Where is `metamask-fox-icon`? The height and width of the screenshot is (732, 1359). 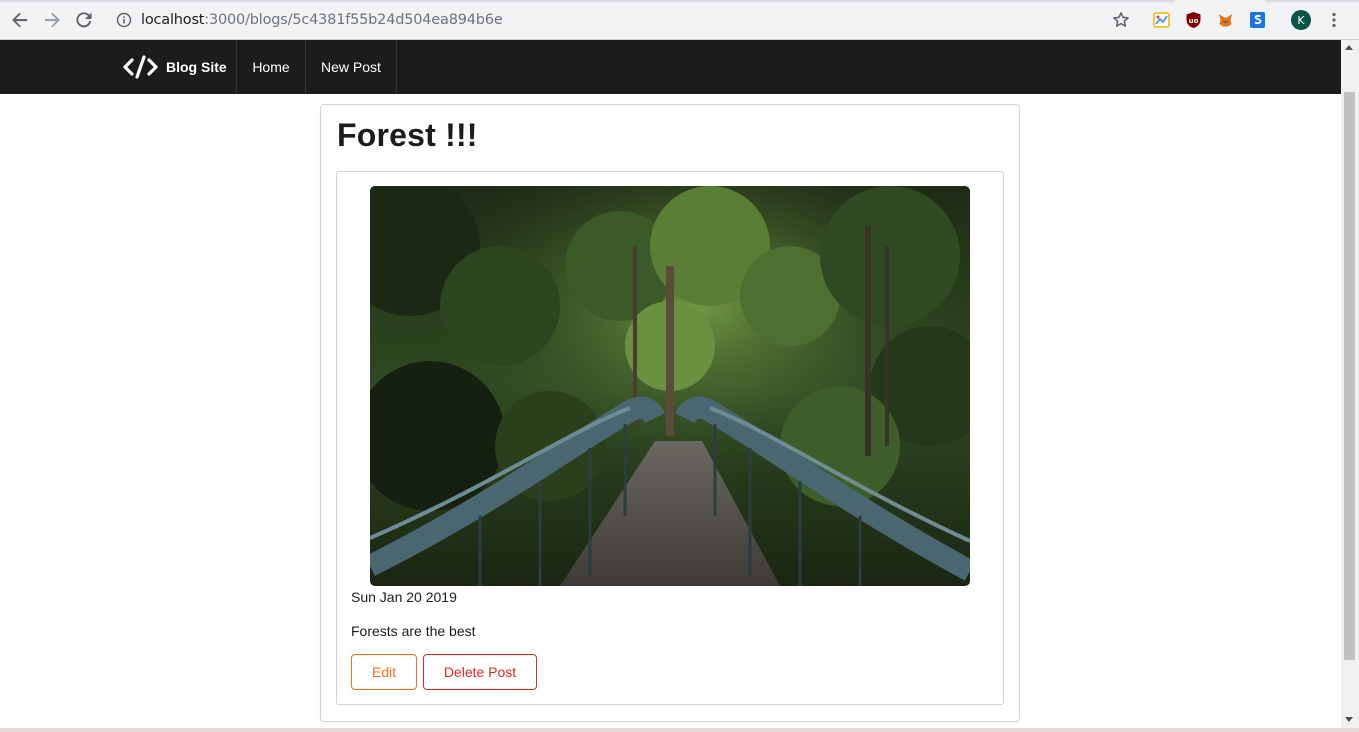
metamask-fox-icon is located at coordinates (1225, 20).